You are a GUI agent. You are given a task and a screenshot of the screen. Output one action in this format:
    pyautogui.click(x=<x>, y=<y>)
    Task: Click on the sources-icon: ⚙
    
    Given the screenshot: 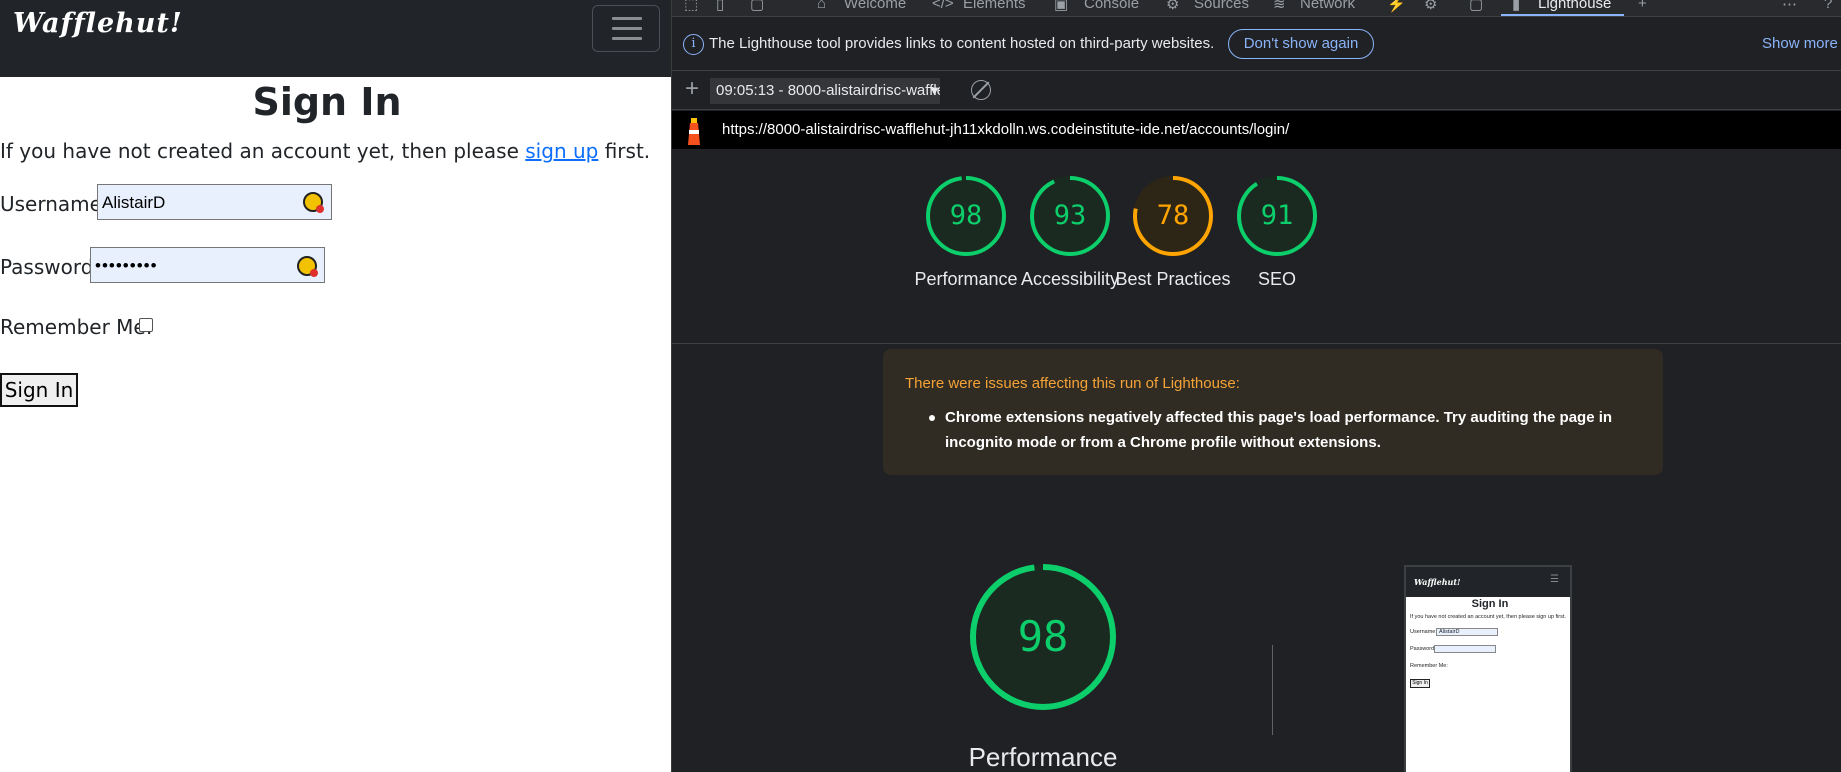 What is the action you would take?
    pyautogui.click(x=1173, y=6)
    